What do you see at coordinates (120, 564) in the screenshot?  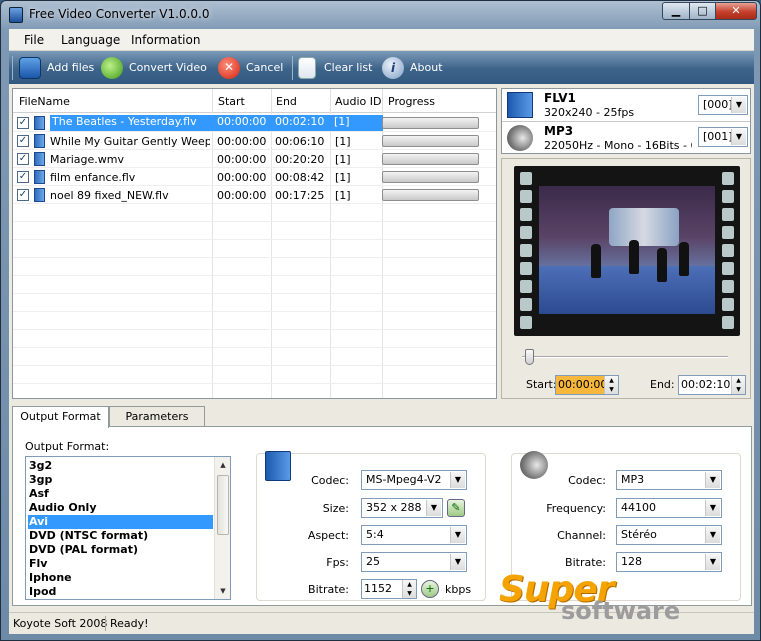 I see `list-item: Flv` at bounding box center [120, 564].